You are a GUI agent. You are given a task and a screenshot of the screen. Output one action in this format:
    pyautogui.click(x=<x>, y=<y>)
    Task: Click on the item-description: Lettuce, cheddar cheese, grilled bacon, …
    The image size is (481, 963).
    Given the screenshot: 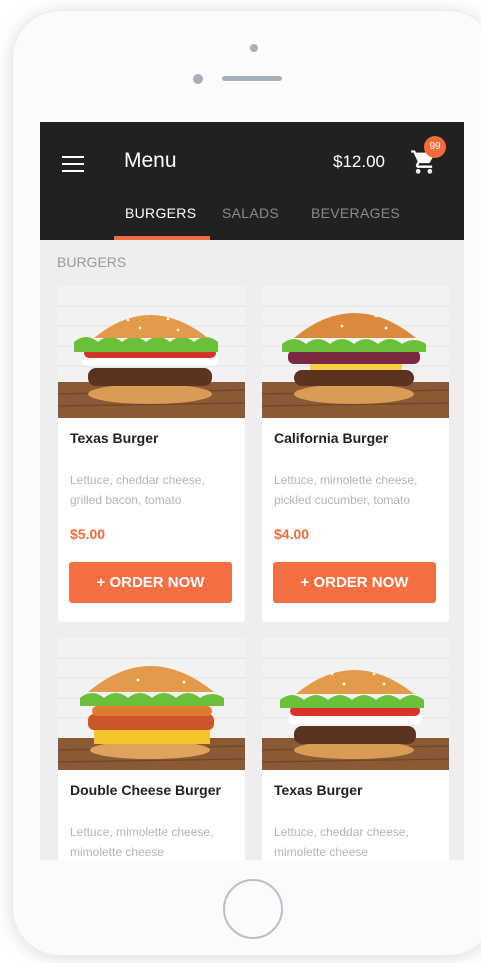 What is the action you would take?
    pyautogui.click(x=137, y=490)
    